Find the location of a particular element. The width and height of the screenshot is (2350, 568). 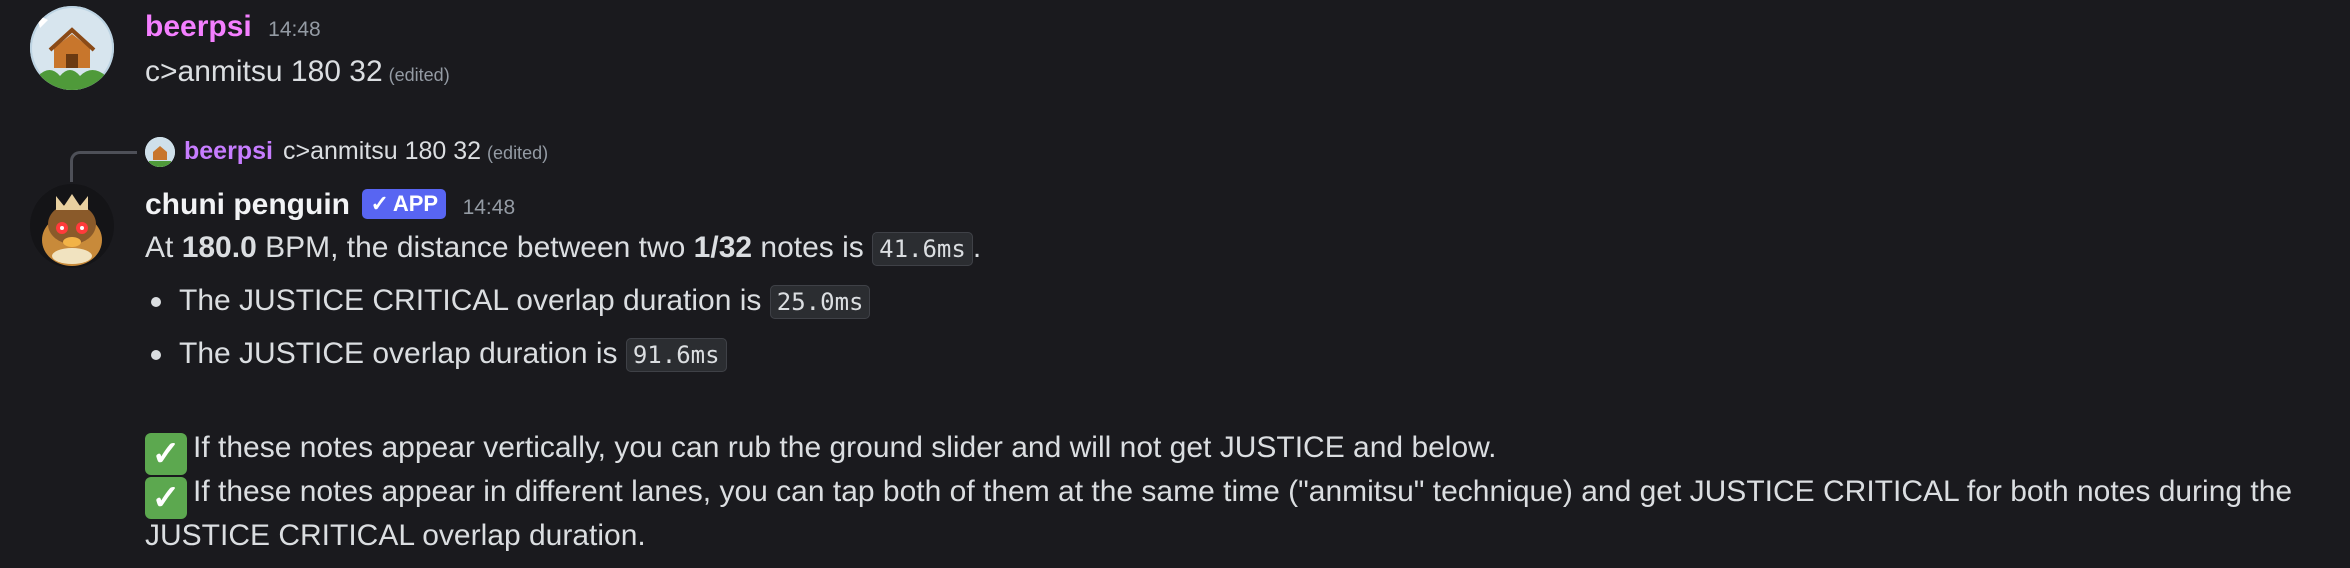

justice-code: 91.6ms is located at coordinates (676, 355).